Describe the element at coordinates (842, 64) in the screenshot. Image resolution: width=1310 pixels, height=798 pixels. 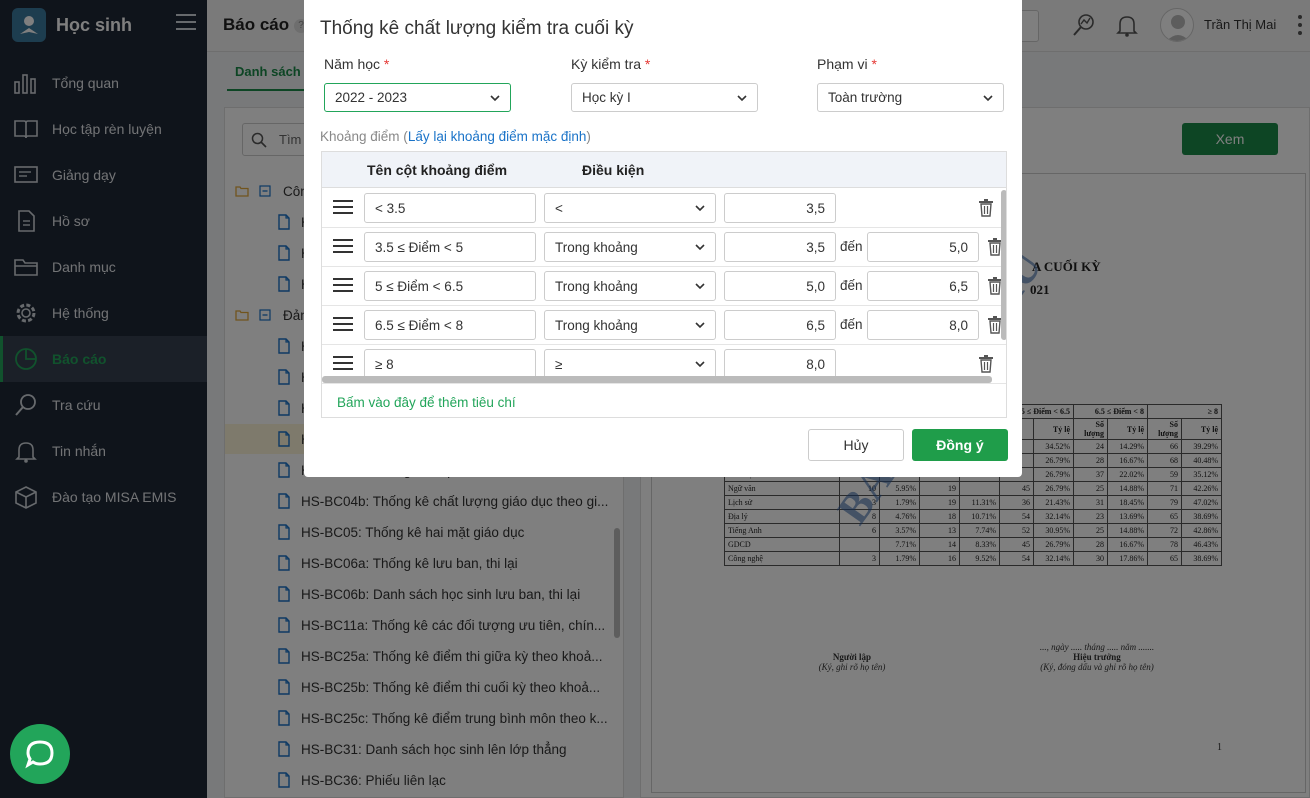
I see `label-text: Phạm vi` at that location.